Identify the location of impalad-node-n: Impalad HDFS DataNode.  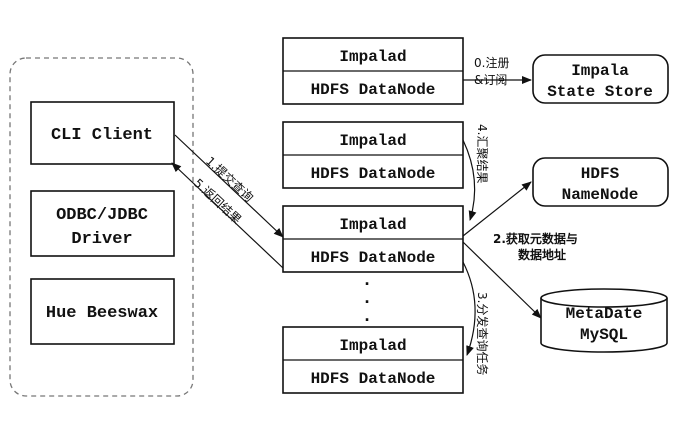
(373, 360).